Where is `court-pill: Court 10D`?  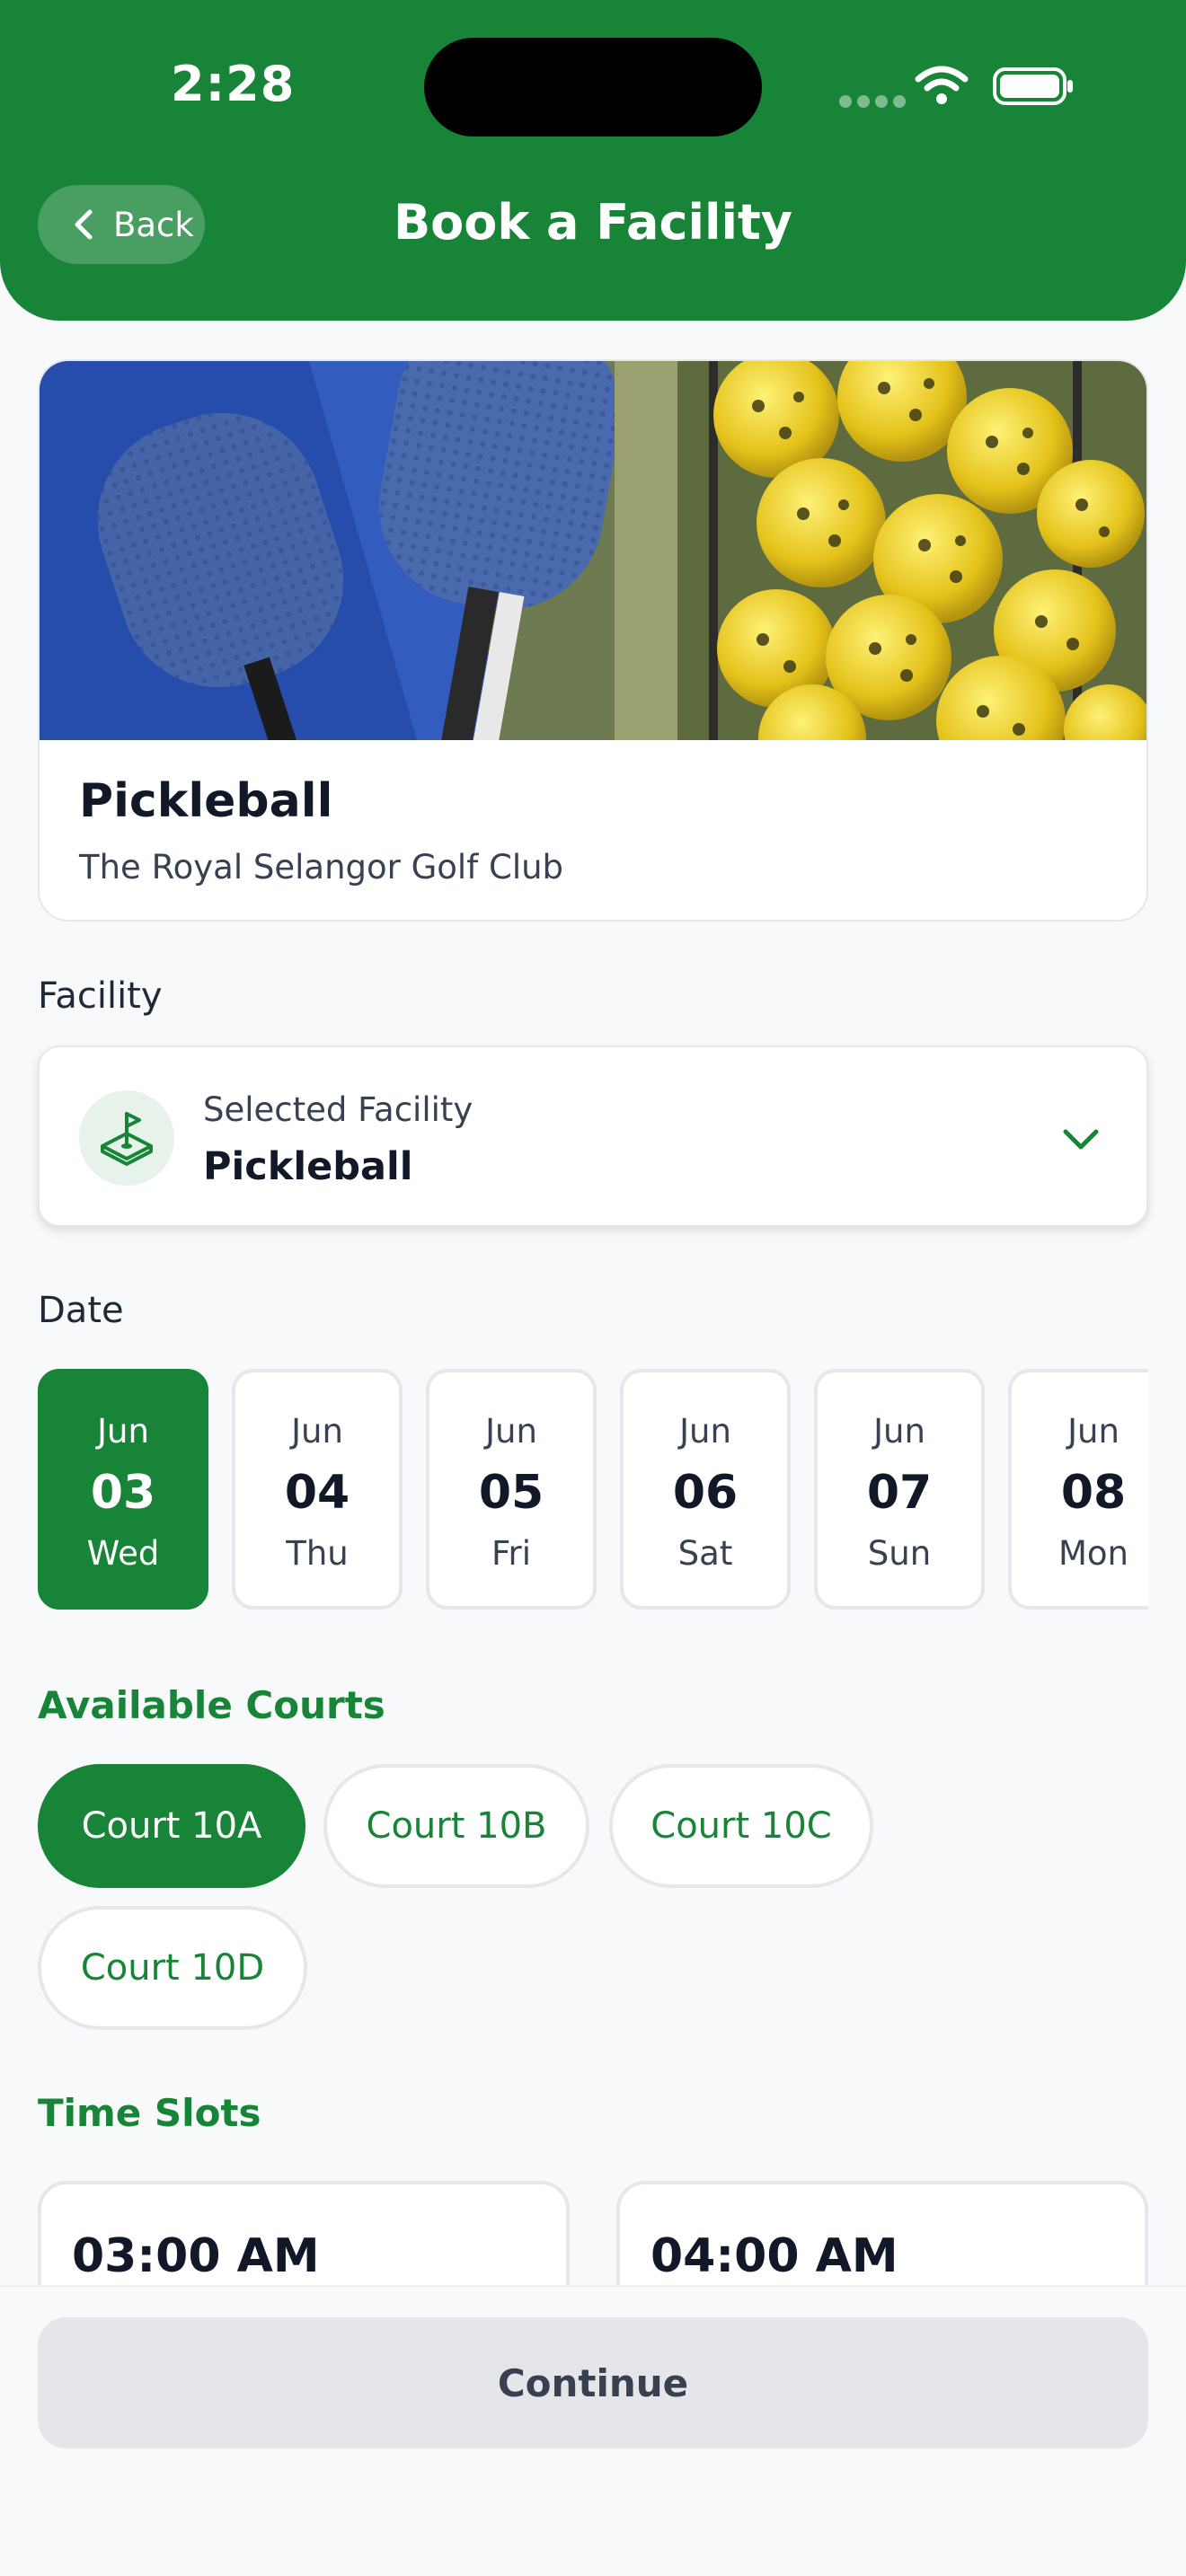
court-pill: Court 10D is located at coordinates (172, 1968).